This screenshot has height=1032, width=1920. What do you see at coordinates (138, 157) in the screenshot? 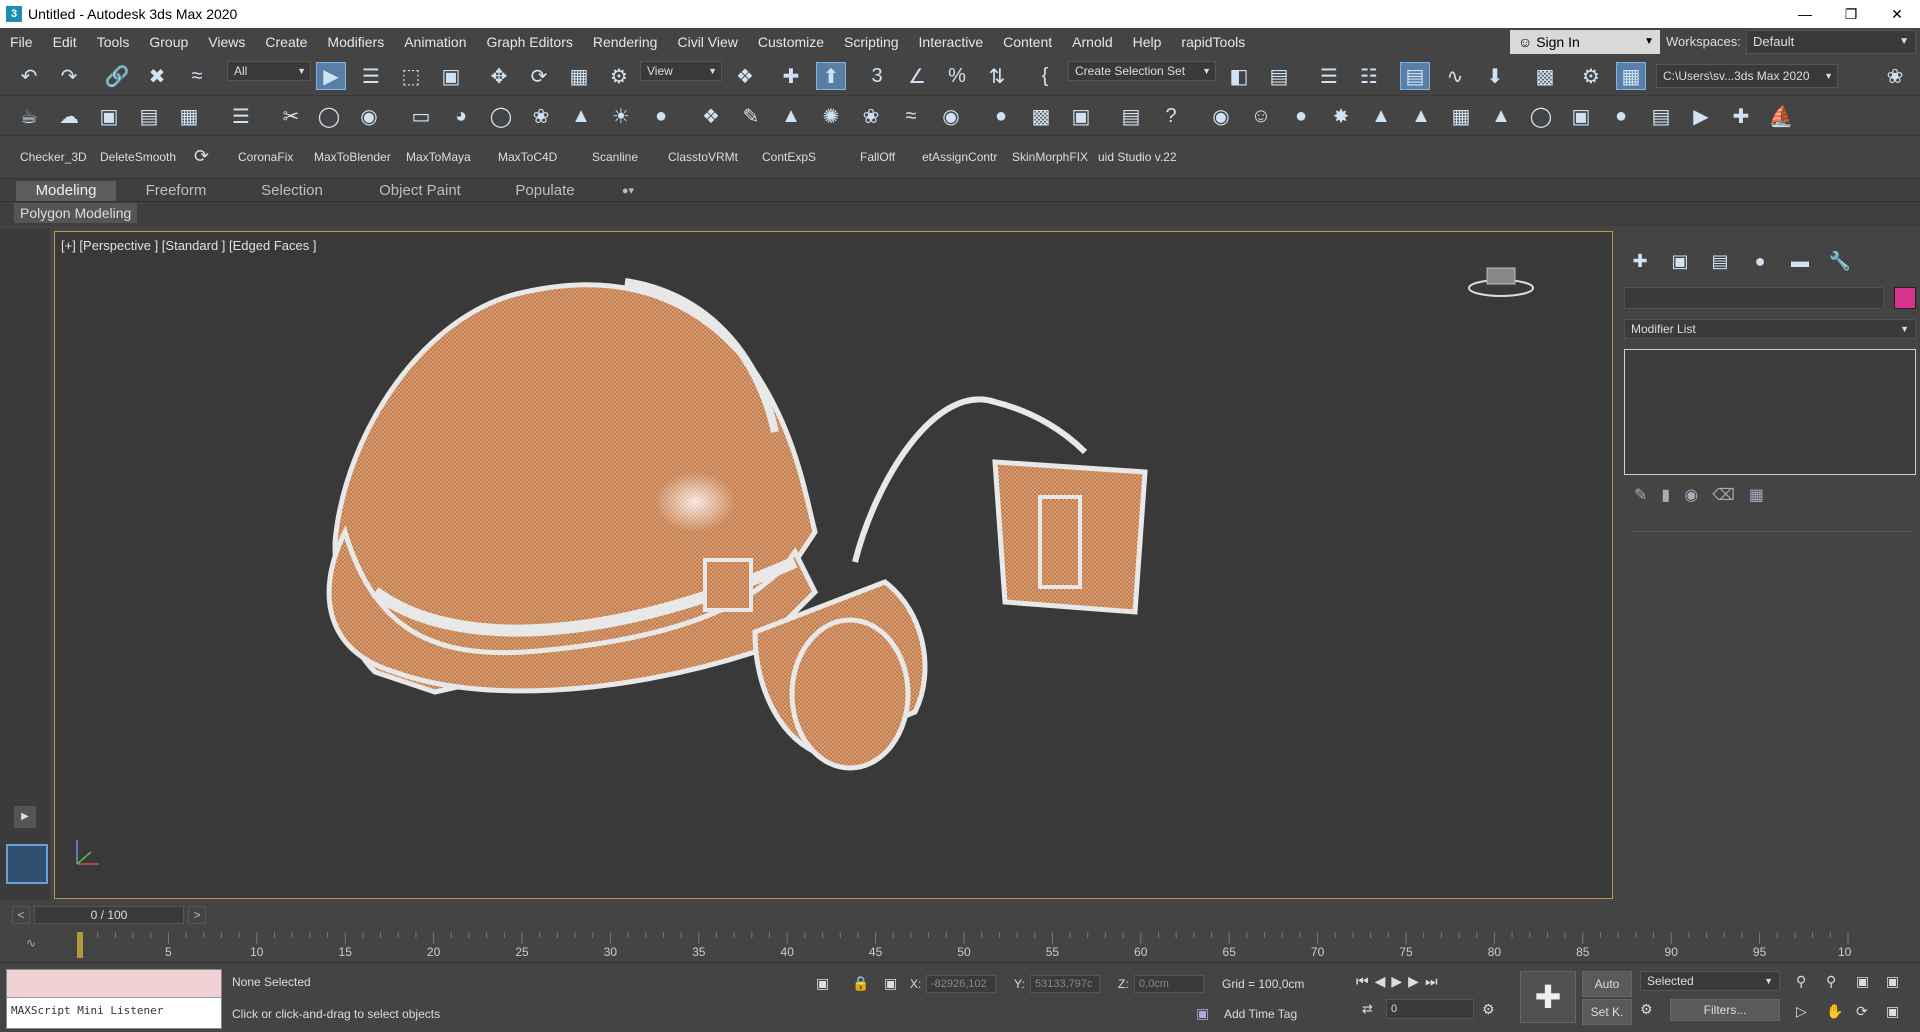
I see `script-deletesmooth: DeleteSmooth` at bounding box center [138, 157].